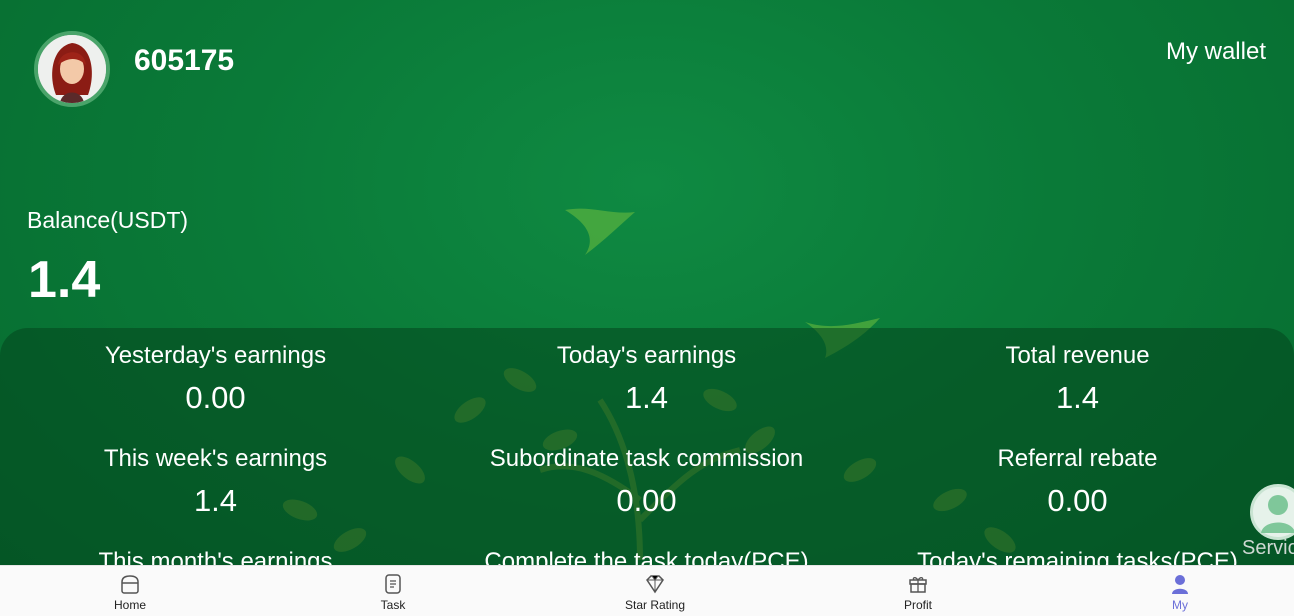 This screenshot has height=616, width=1294. I want to click on stat-referral-rebate: Referral rebate 0.00, so click(1077, 482).